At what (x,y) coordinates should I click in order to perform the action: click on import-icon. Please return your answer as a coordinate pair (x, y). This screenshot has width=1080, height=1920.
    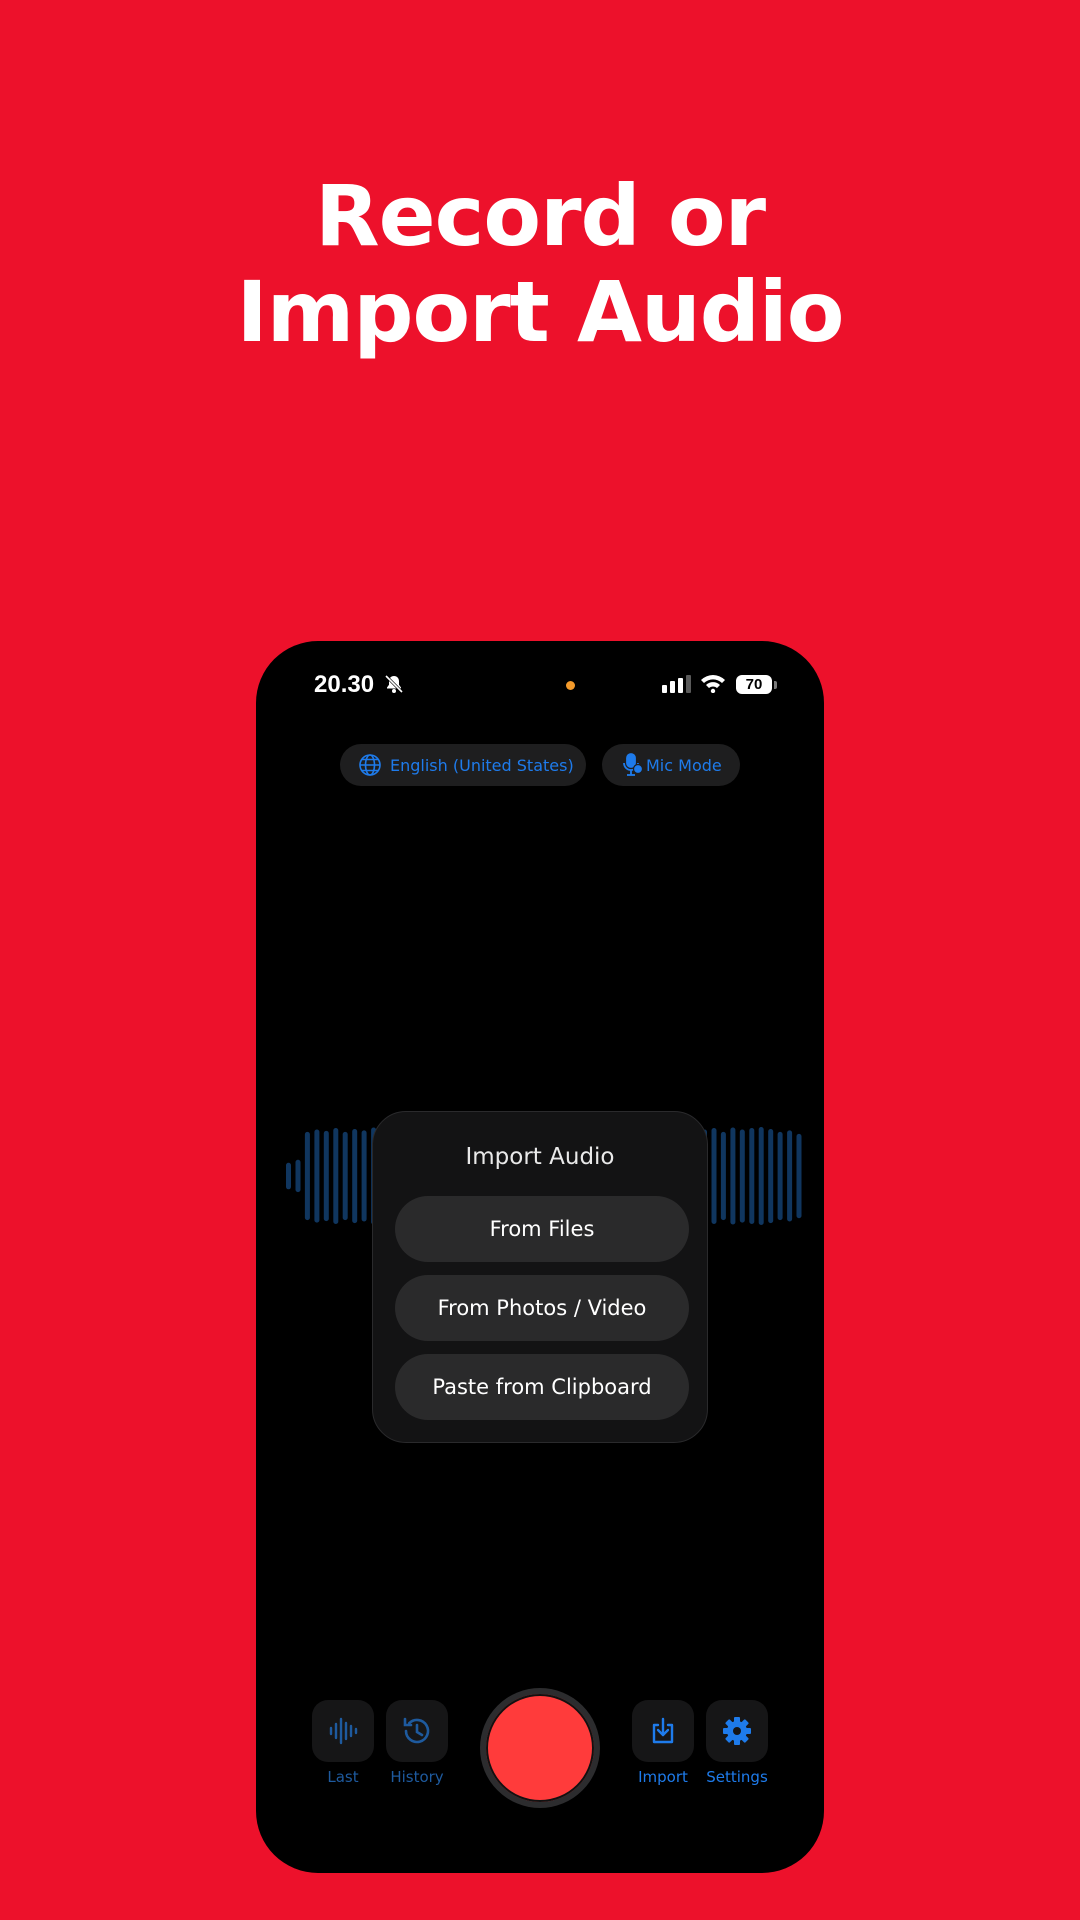
    Looking at the image, I should click on (663, 1730).